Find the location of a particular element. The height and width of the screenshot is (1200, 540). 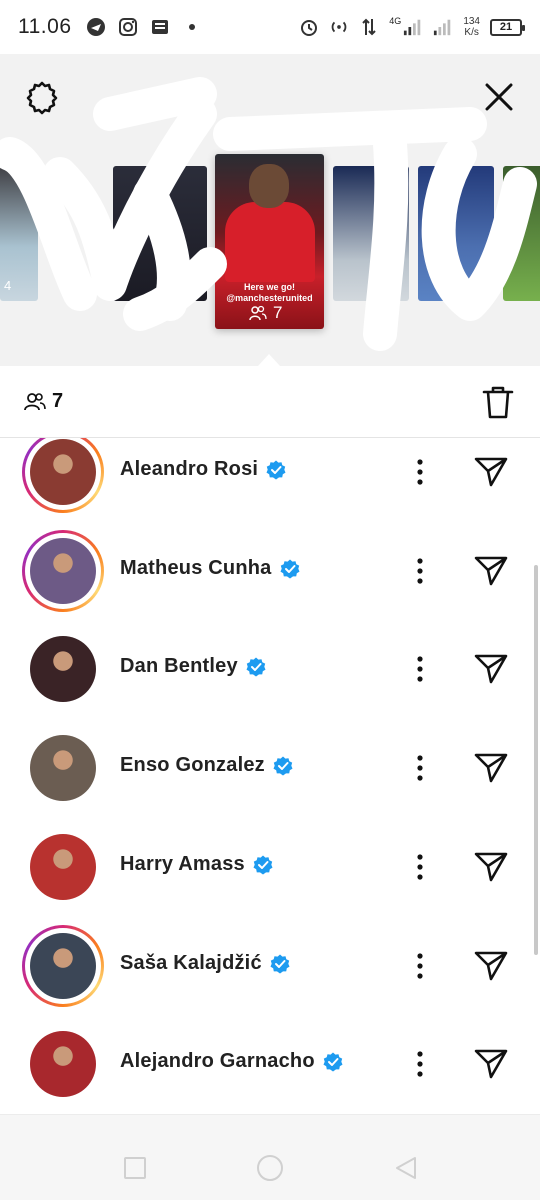

viewer-row: Aleandro Rosi is located at coordinates (270, 479).